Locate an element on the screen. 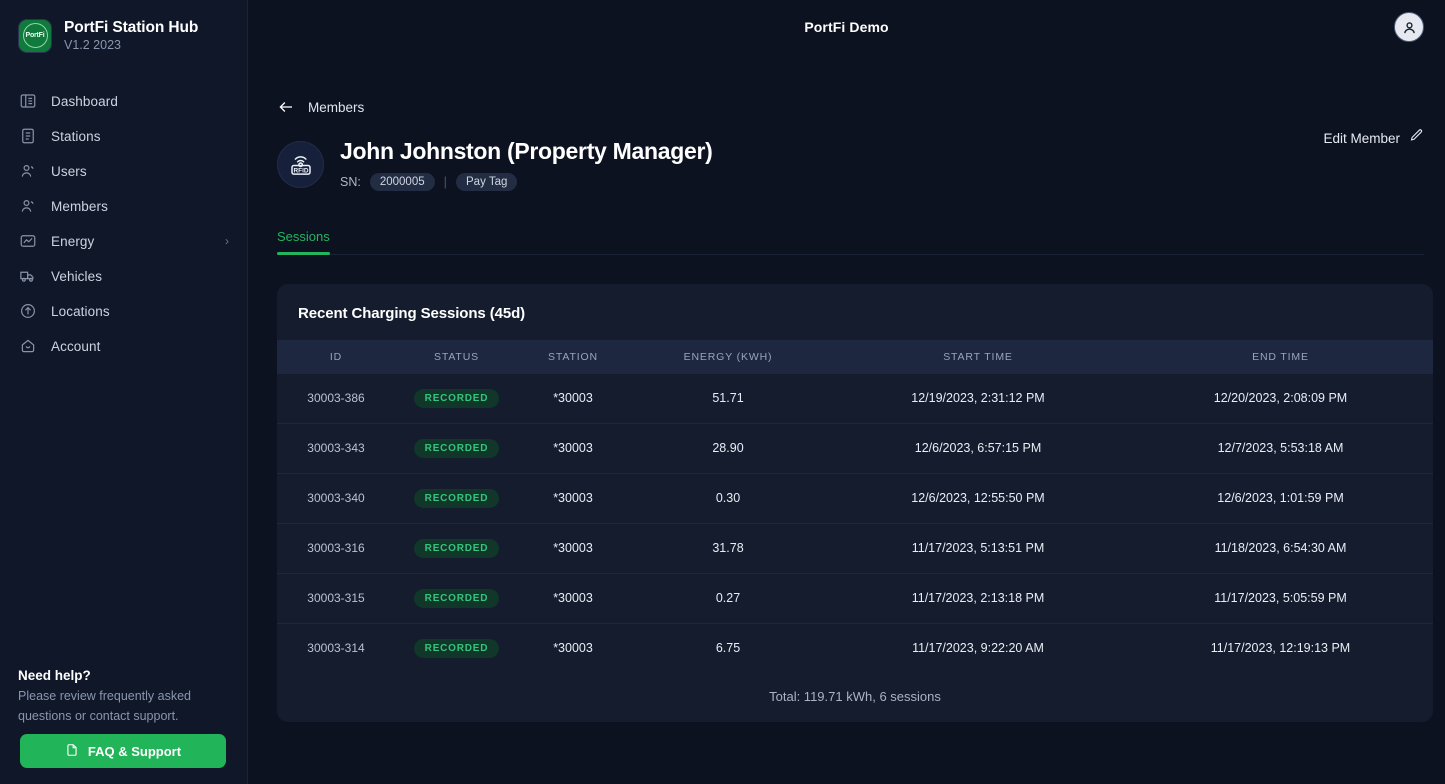 This screenshot has width=1445, height=784. sessions-card-title: Recent Charging Sessions (45d) is located at coordinates (412, 313).